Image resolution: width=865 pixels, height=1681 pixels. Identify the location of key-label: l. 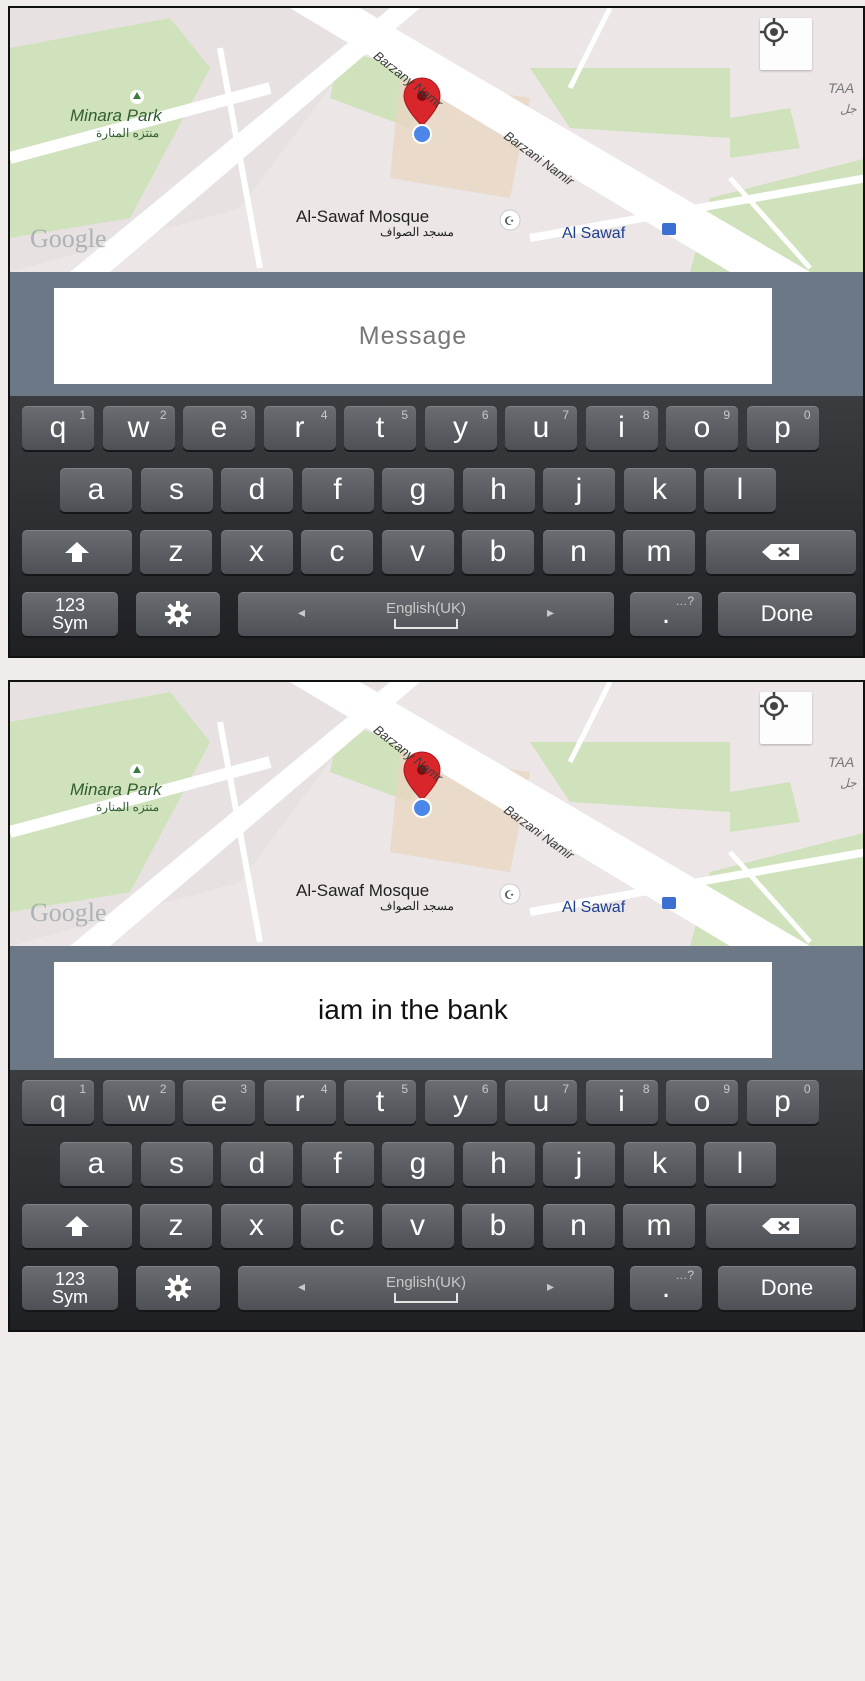
(740, 489).